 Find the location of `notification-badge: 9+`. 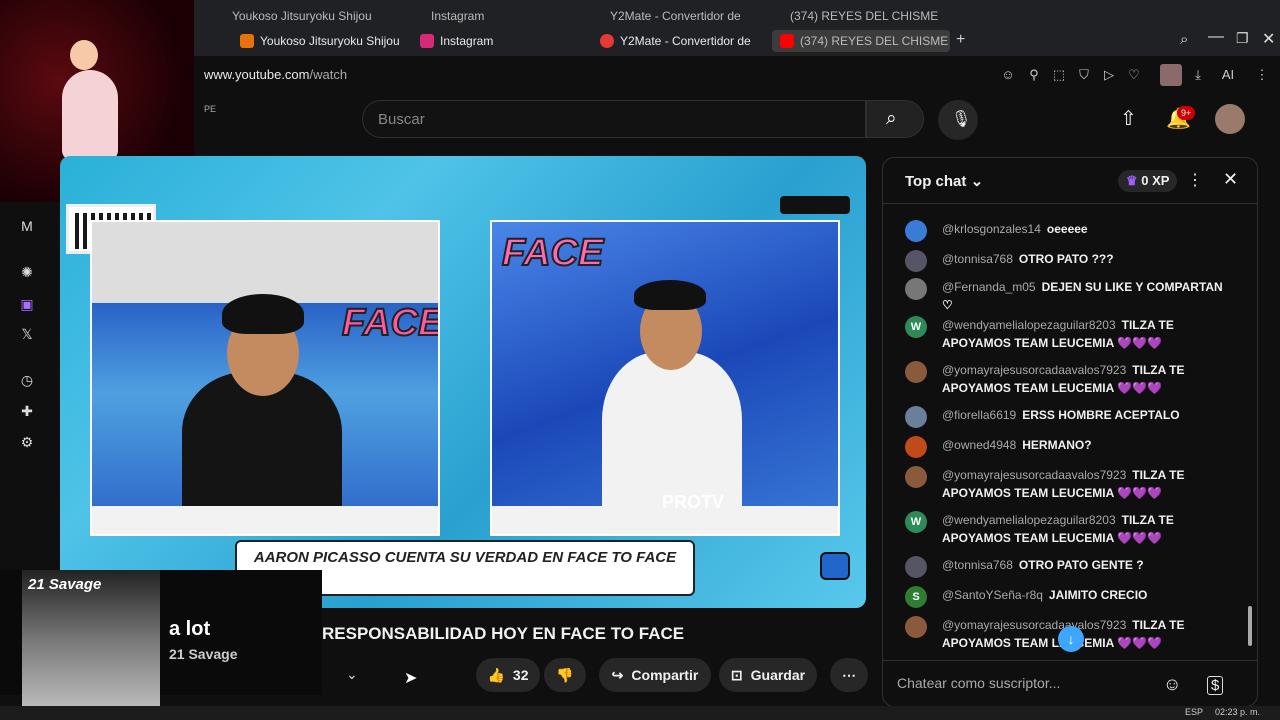

notification-badge: 9+ is located at coordinates (1186, 113).